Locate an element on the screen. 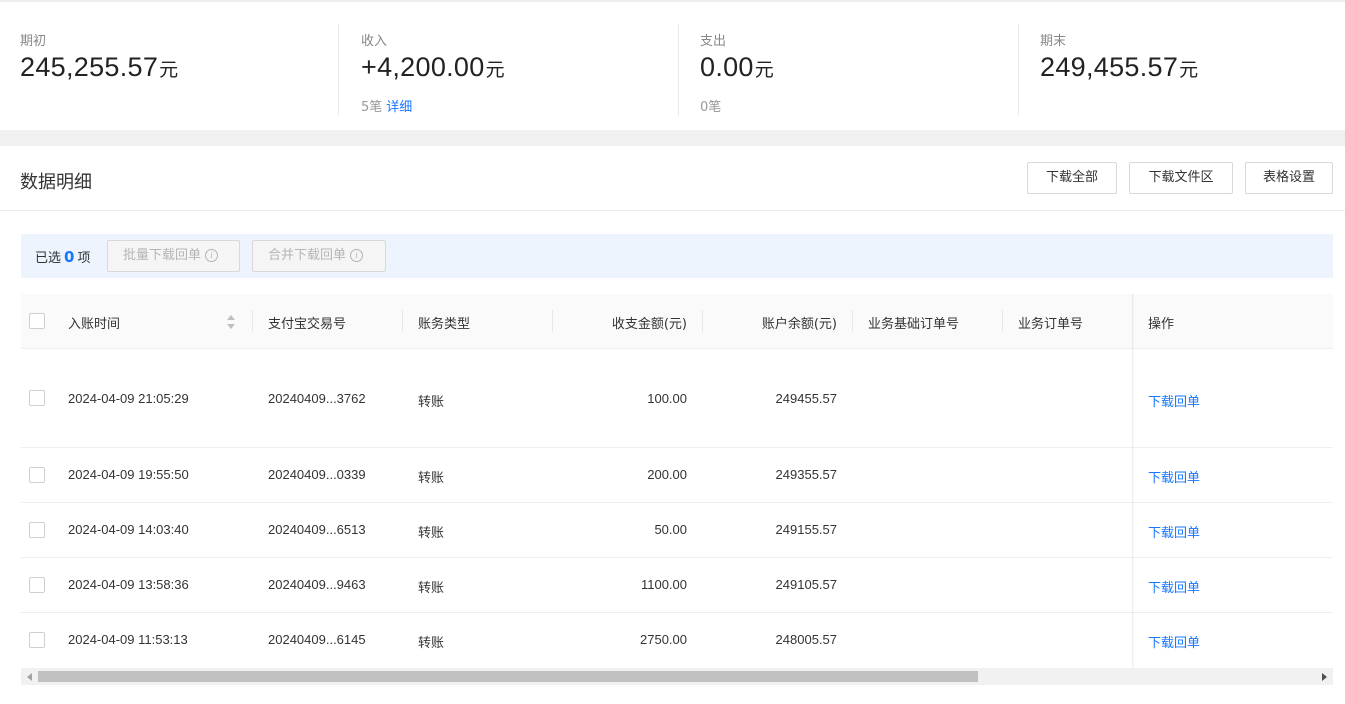 The height and width of the screenshot is (704, 1345). merge-download-button: 合并下载回单 i is located at coordinates (319, 256).